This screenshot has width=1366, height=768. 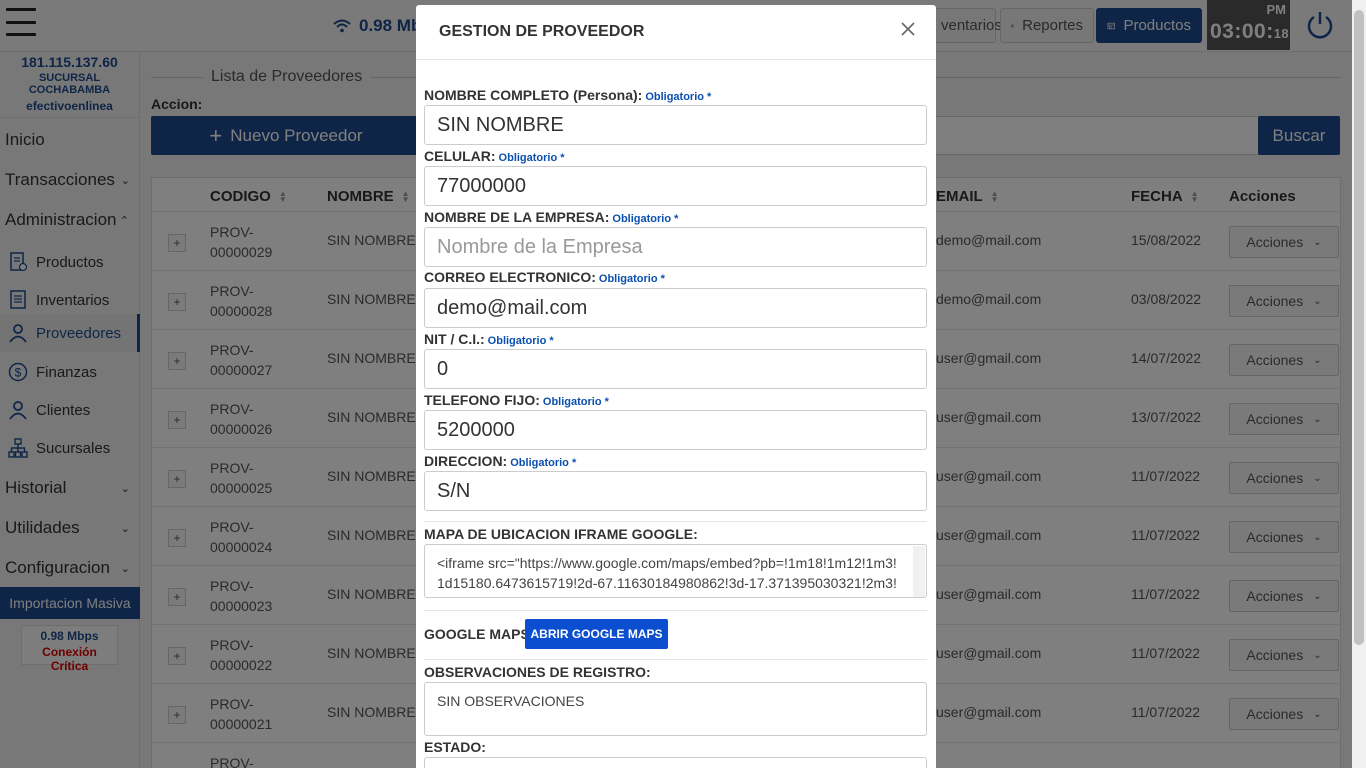 What do you see at coordinates (466, 461) in the screenshot?
I see `direccion-label-text: DIRECCION:` at bounding box center [466, 461].